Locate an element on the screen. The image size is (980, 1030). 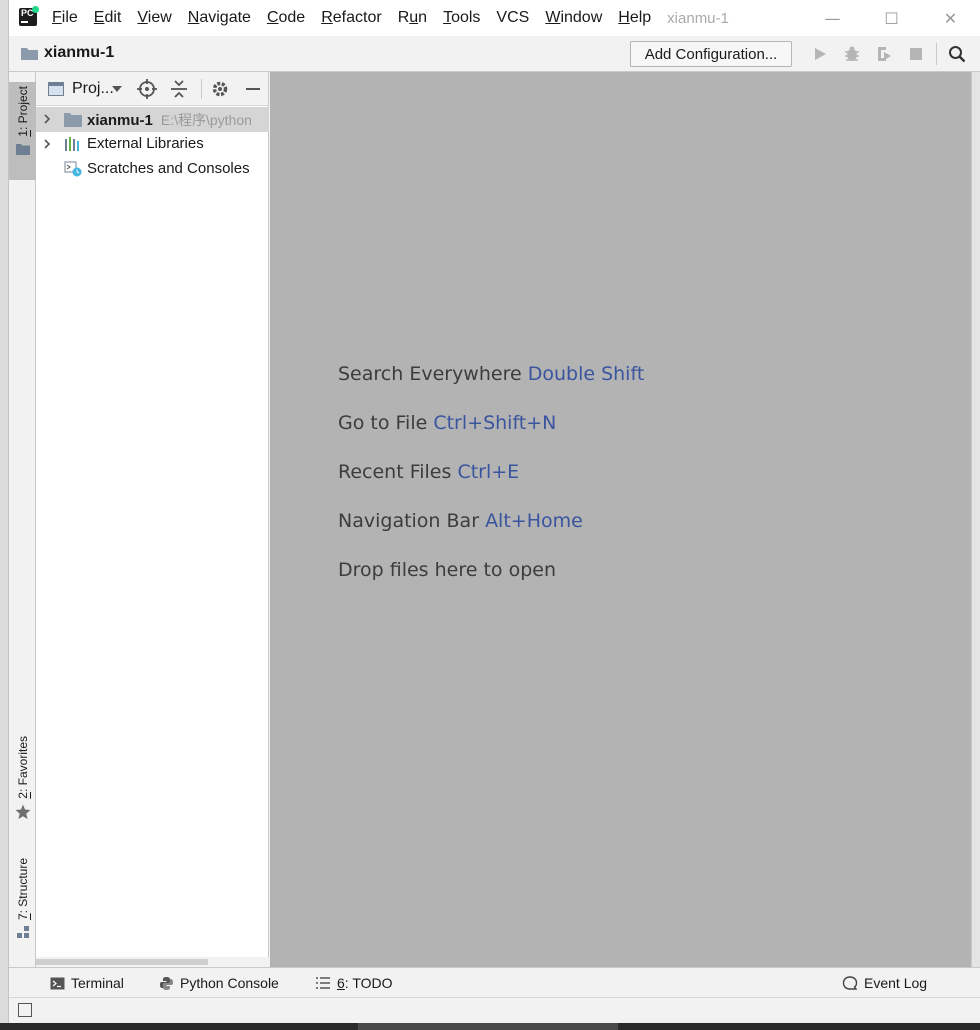
tool-tab-favorites-label: 2: Favorites is located at coordinates (22, 767).